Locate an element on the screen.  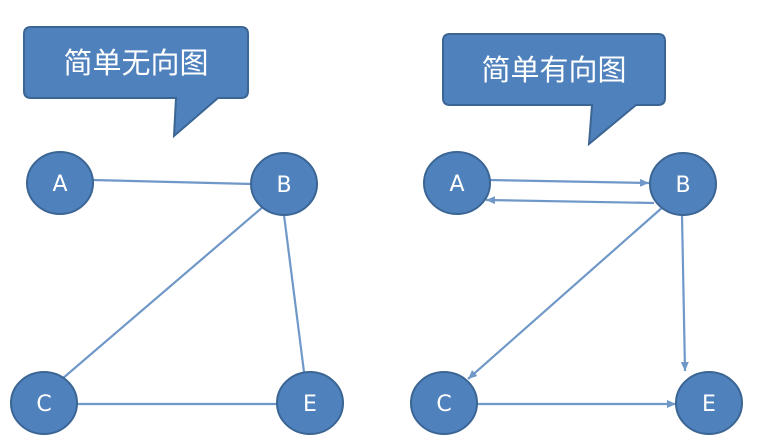
edge-a-b is located at coordinates (172, 182).